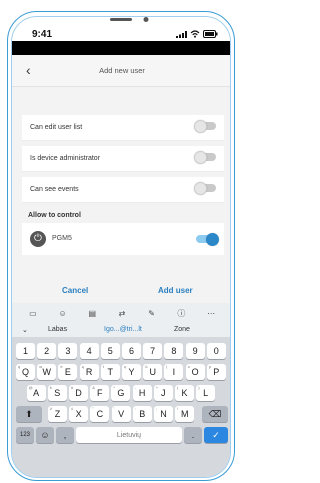  What do you see at coordinates (89, 372) in the screenshot?
I see `key-r: ąR` at bounding box center [89, 372].